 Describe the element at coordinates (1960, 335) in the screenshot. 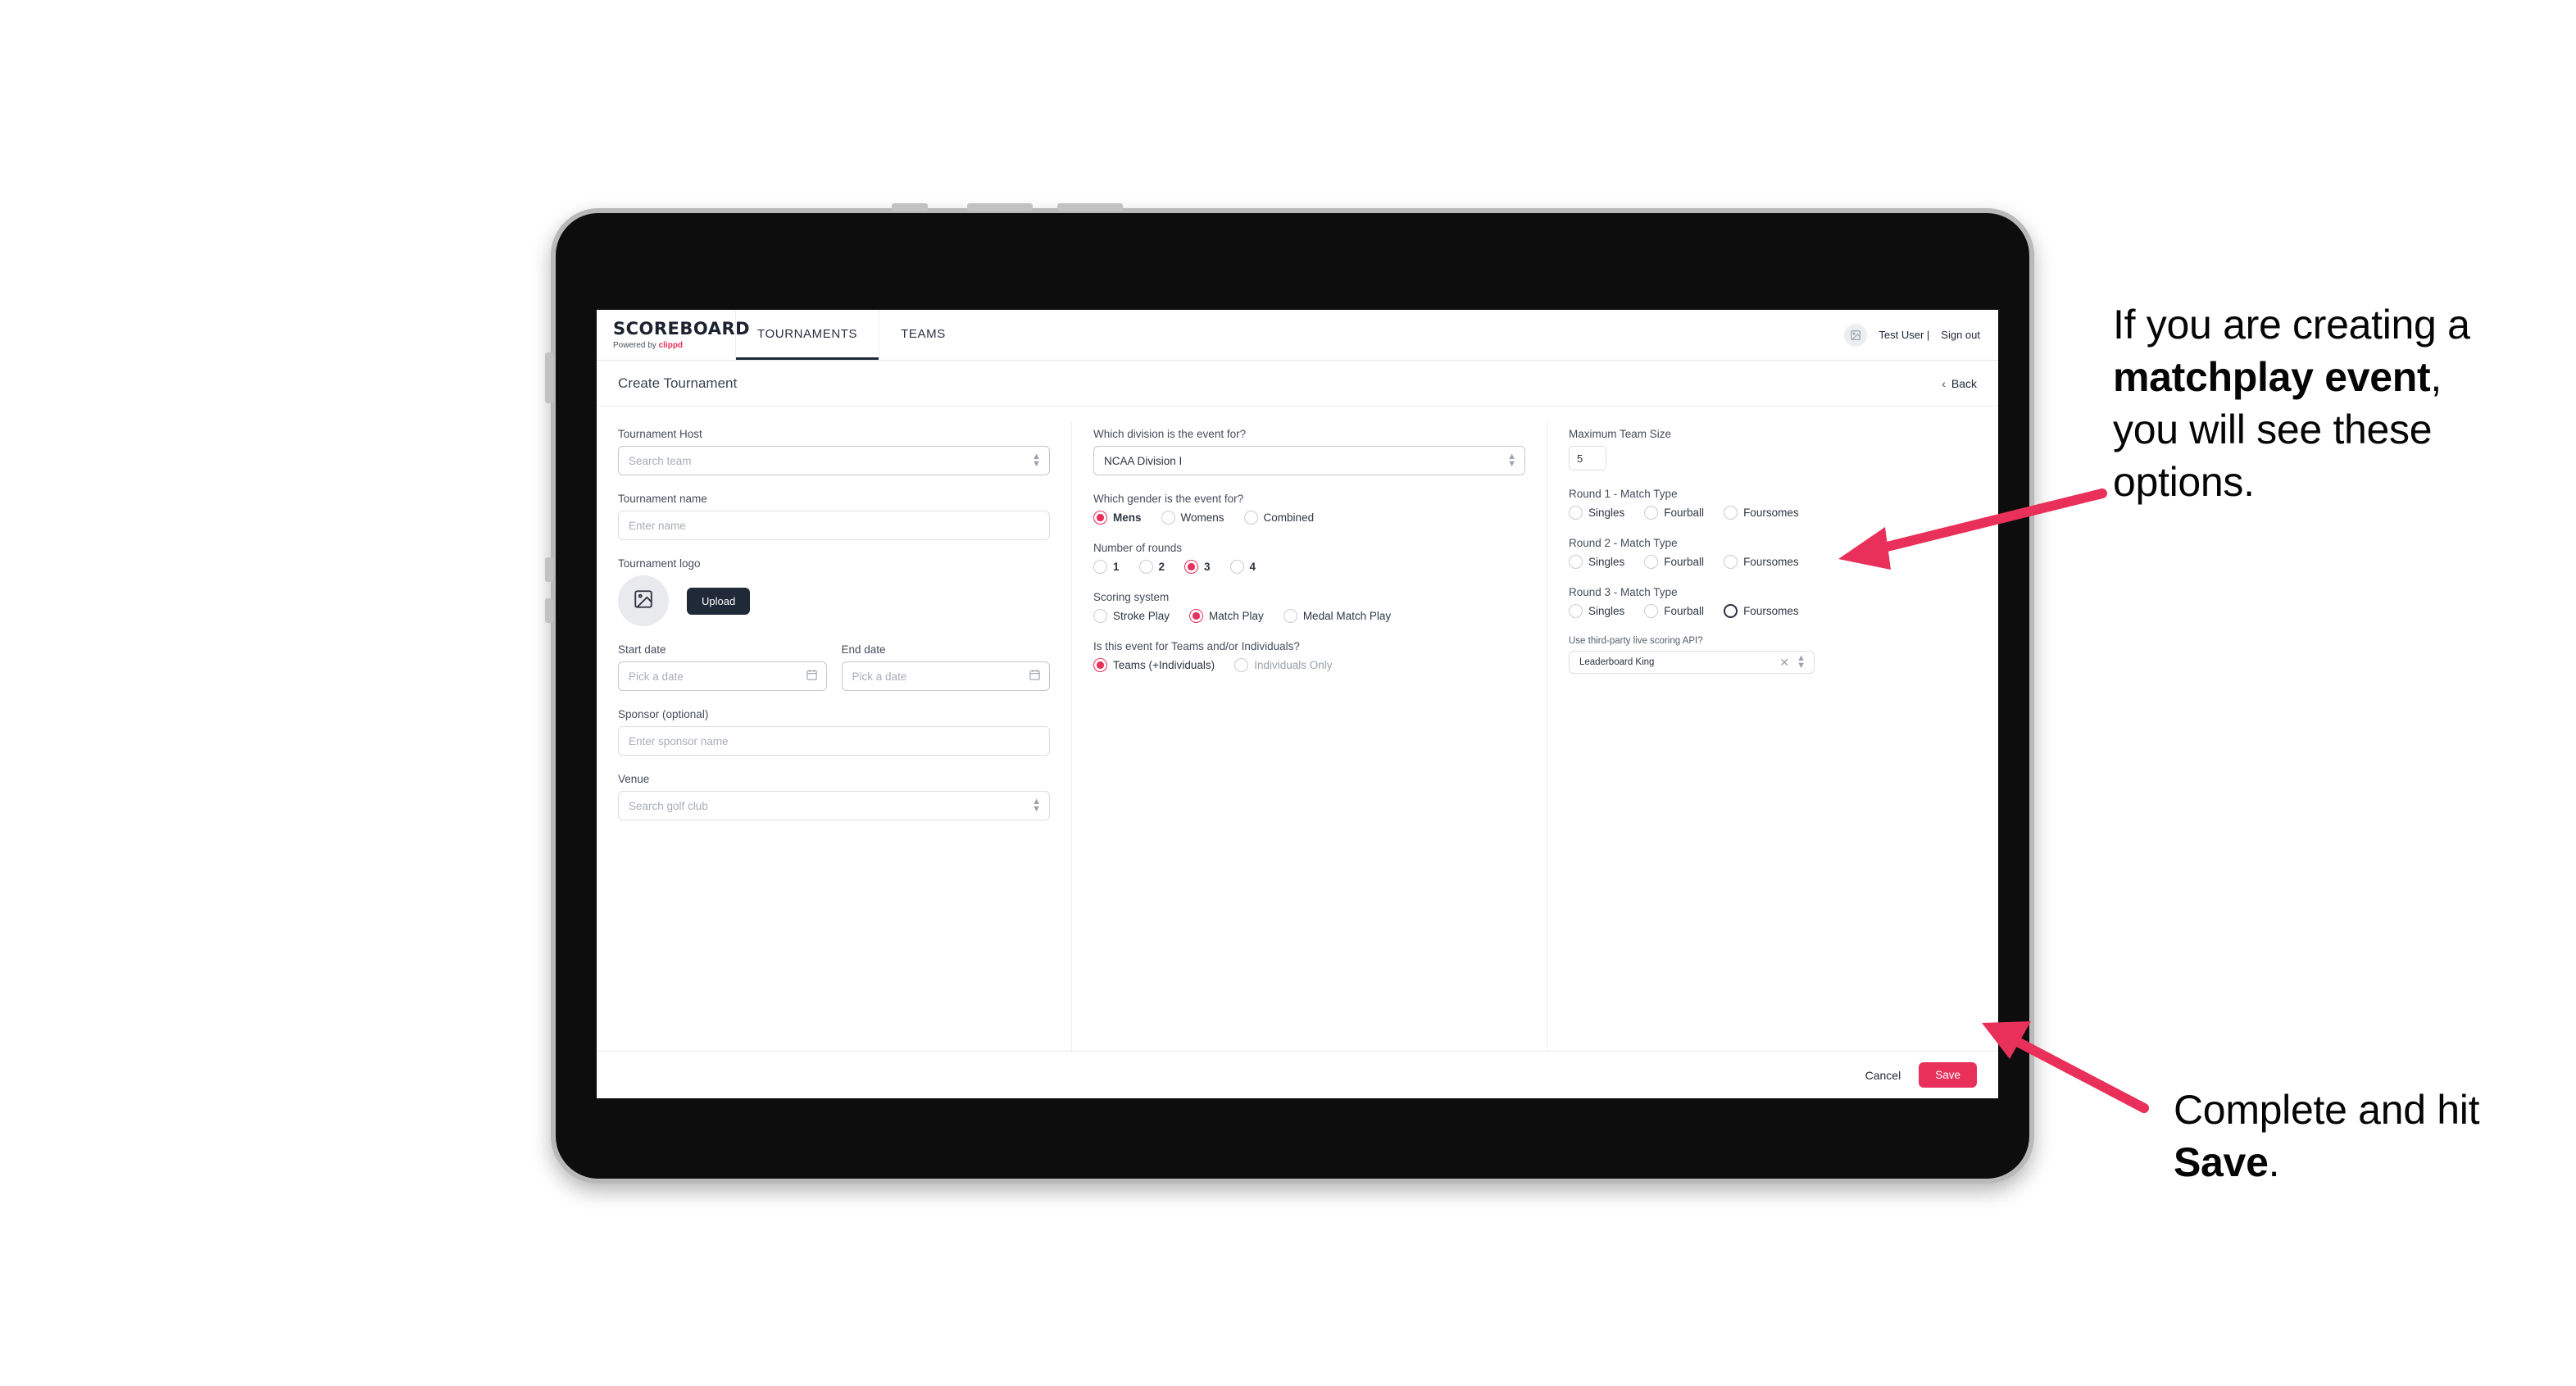

I see `sign-out-link: Sign out` at that location.